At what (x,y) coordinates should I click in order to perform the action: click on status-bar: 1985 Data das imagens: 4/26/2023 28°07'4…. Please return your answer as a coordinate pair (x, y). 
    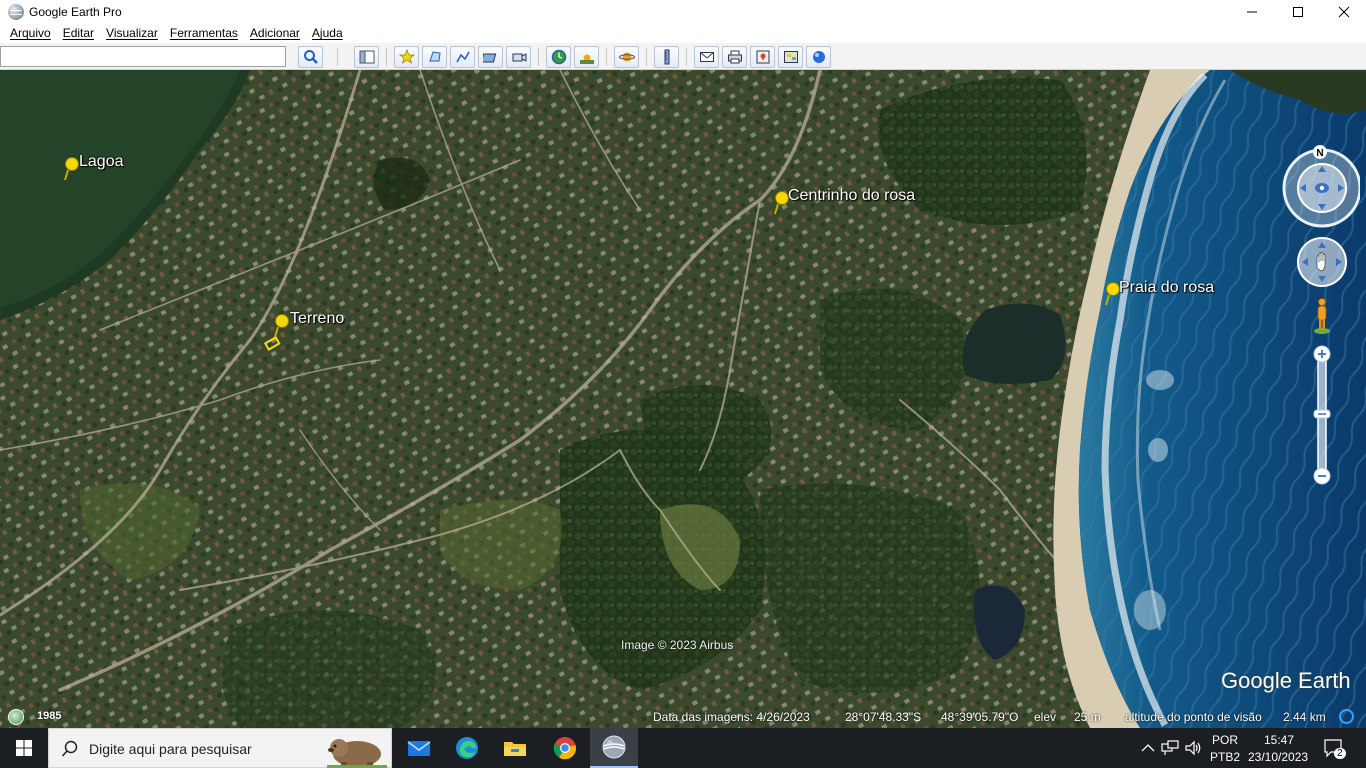
    Looking at the image, I should click on (683, 717).